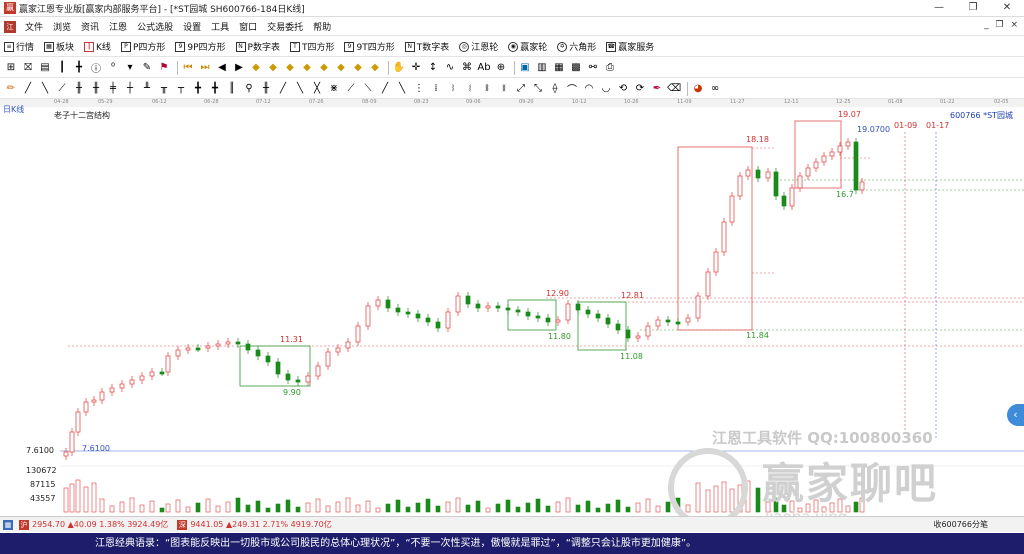  What do you see at coordinates (34, 26) in the screenshot?
I see `menu-file: 文件` at bounding box center [34, 26].